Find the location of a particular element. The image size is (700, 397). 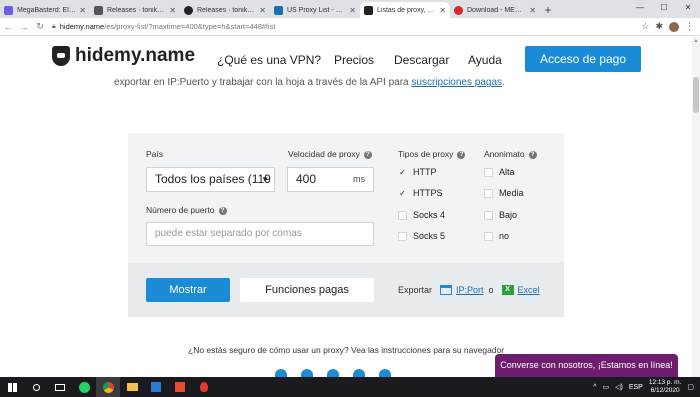

star-icon: ☆ is located at coordinates (645, 26).